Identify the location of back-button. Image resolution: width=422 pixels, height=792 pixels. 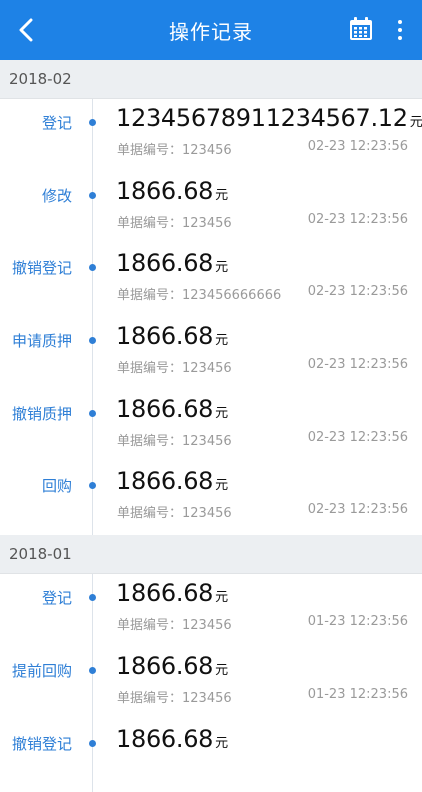
(26, 30).